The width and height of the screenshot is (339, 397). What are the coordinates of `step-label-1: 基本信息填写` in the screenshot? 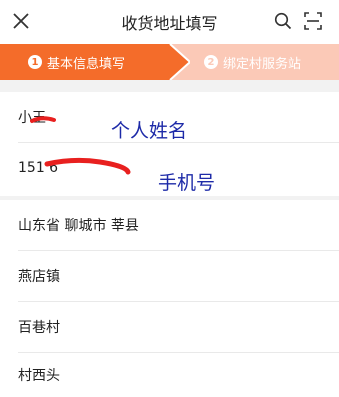 It's located at (86, 64).